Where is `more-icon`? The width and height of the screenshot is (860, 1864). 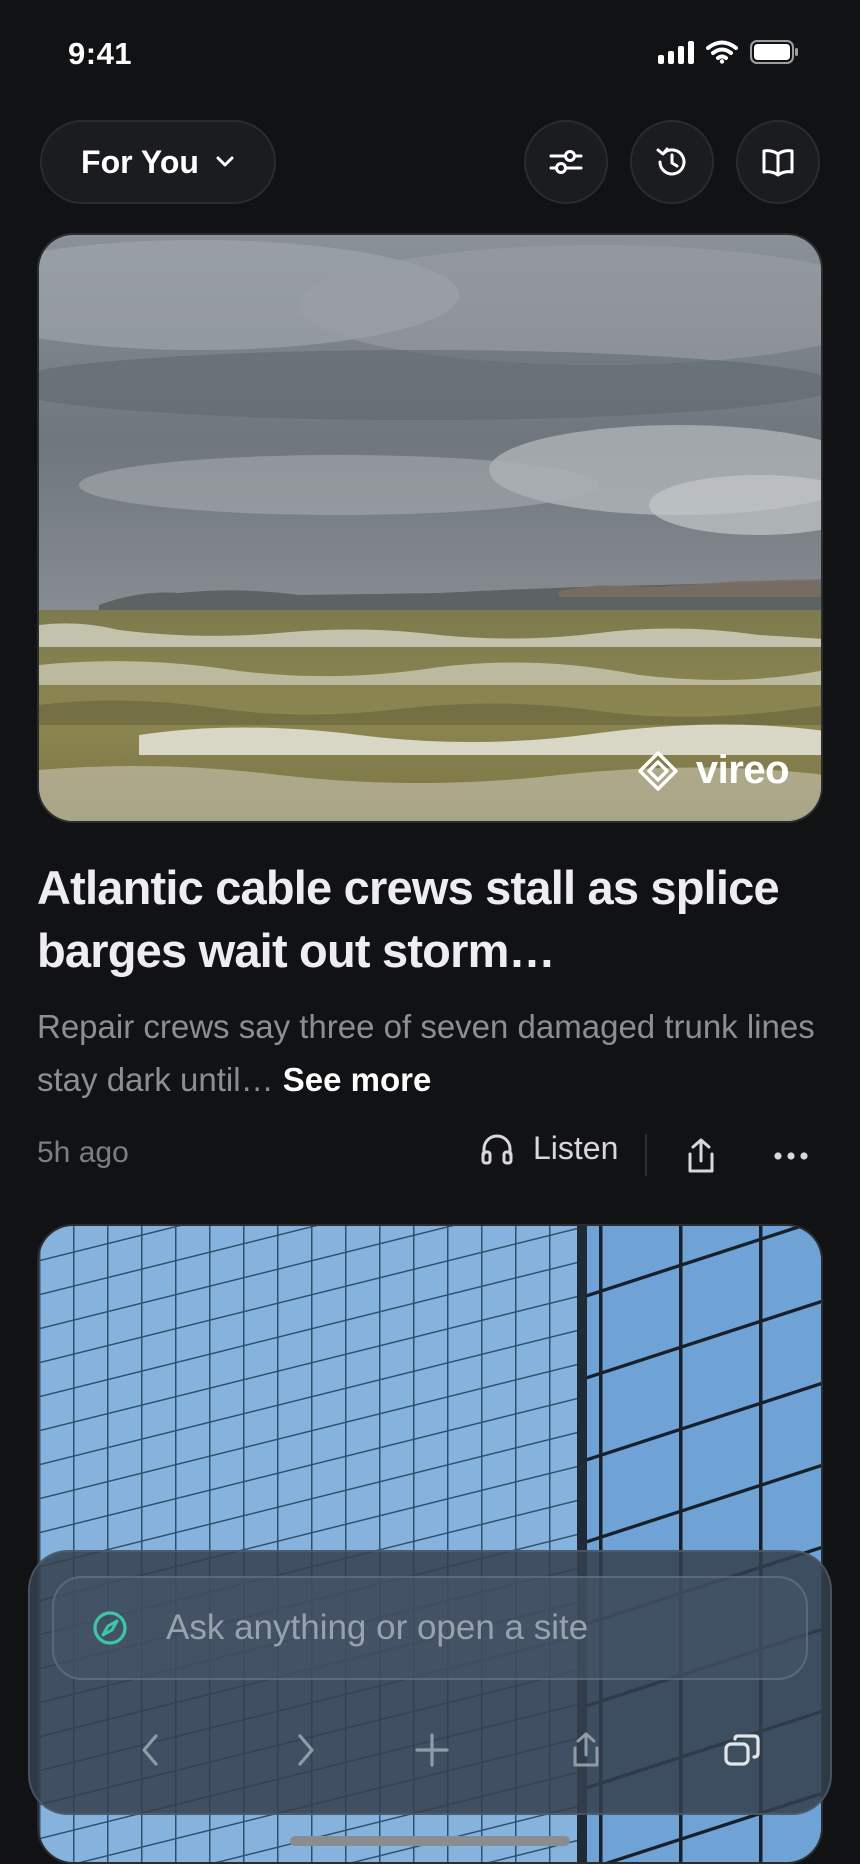 more-icon is located at coordinates (791, 1156).